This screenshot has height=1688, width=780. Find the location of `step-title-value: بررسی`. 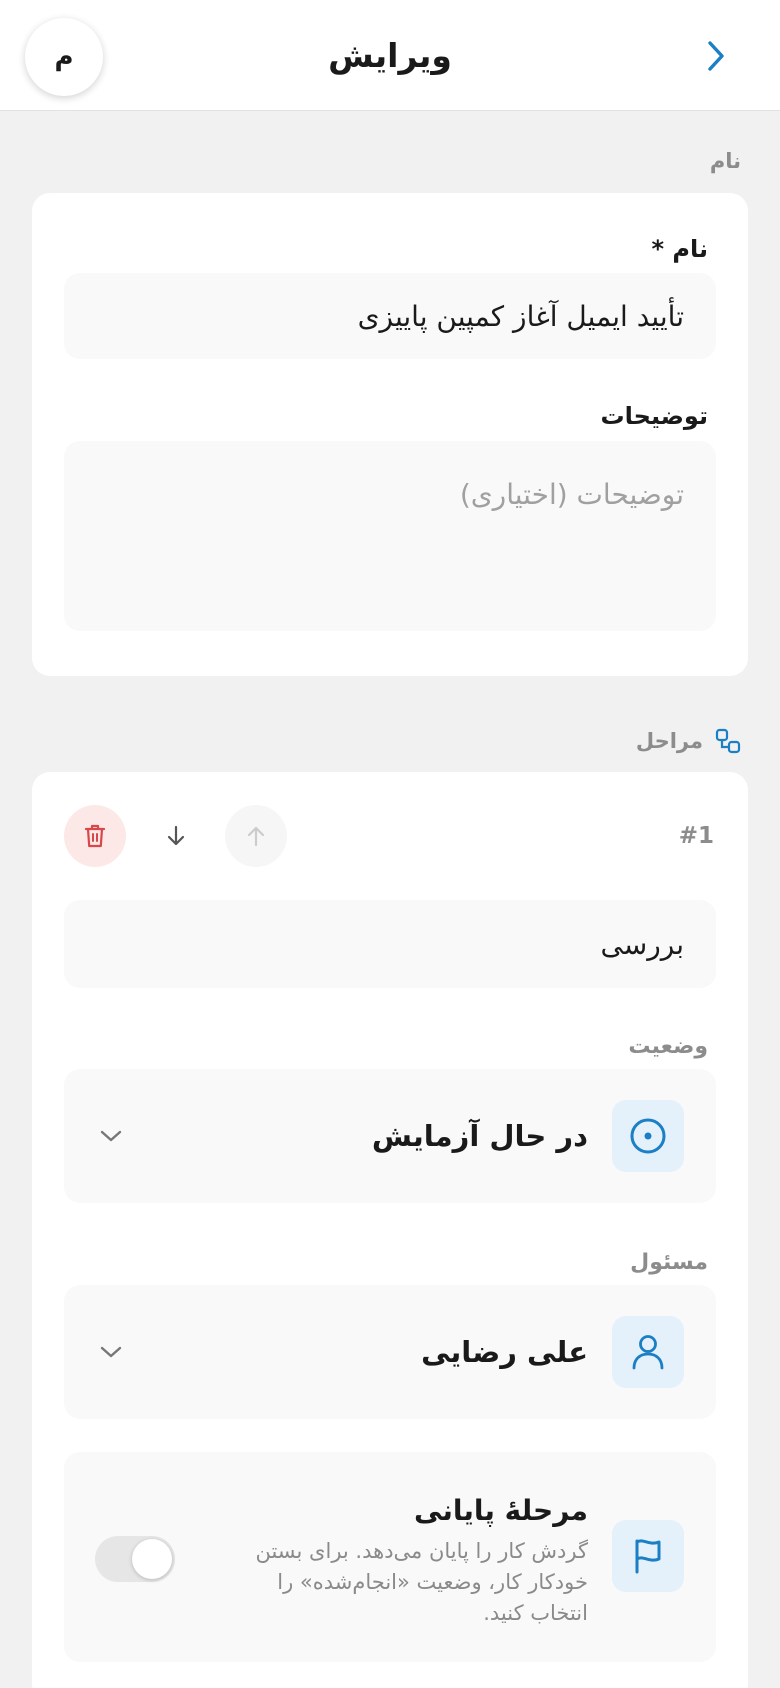

step-title-value: بررسی is located at coordinates (642, 944).